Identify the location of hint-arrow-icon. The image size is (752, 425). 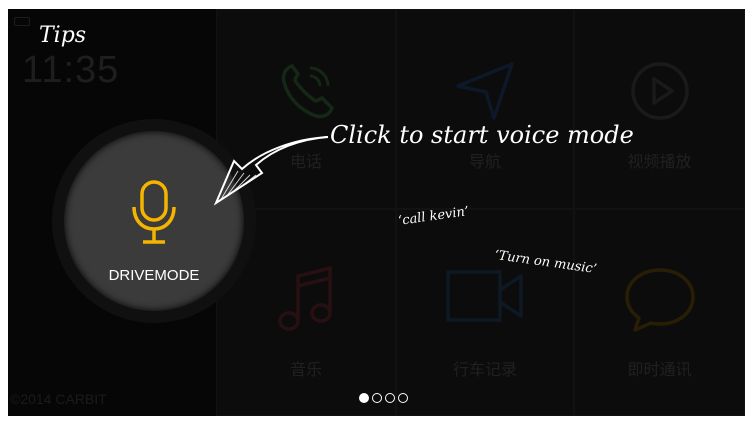
(271, 171).